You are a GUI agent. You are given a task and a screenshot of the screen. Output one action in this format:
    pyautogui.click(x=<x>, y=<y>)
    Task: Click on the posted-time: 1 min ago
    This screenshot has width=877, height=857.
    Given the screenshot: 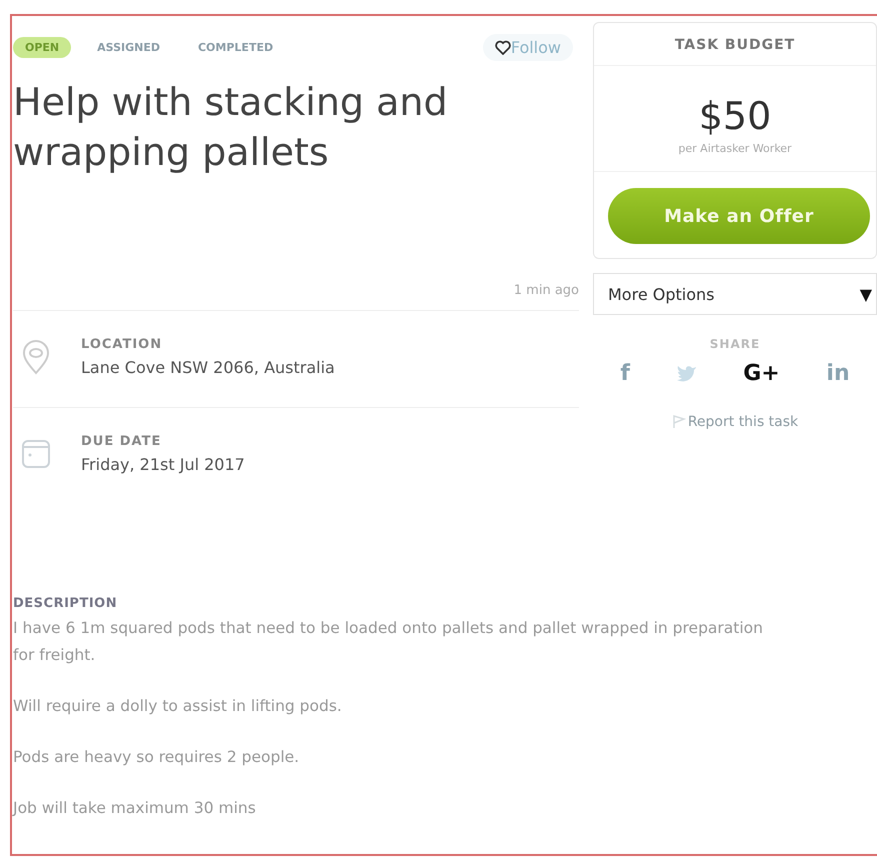 What is the action you would take?
    pyautogui.click(x=546, y=290)
    